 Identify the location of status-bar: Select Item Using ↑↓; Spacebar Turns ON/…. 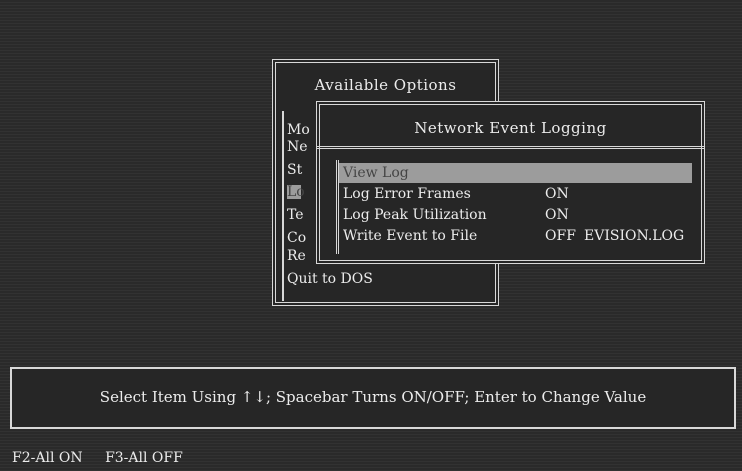
(373, 398).